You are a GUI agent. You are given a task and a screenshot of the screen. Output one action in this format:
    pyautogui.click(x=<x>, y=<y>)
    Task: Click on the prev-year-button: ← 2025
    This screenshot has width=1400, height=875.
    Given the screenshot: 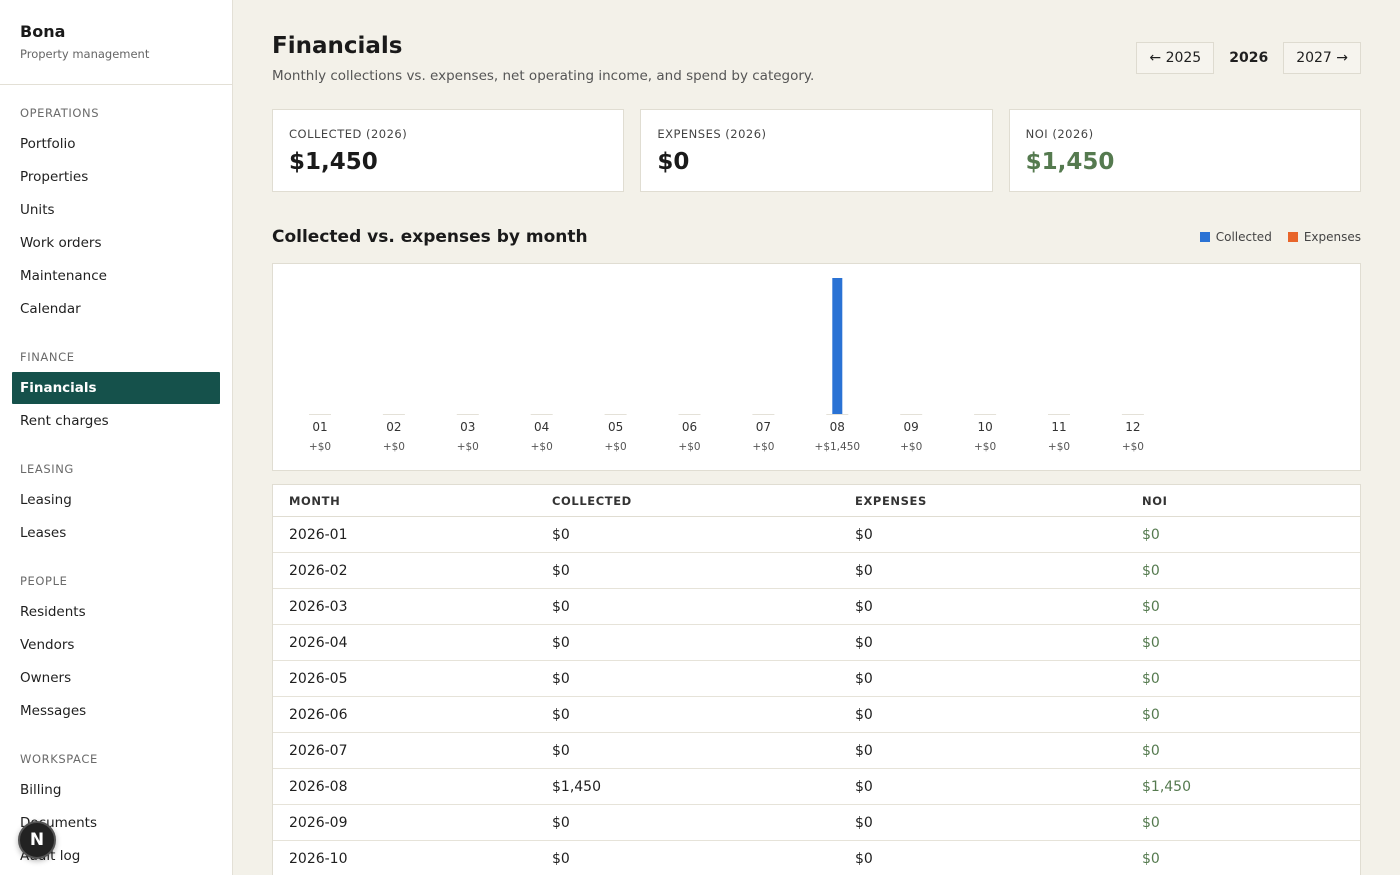 What is the action you would take?
    pyautogui.click(x=1175, y=58)
    